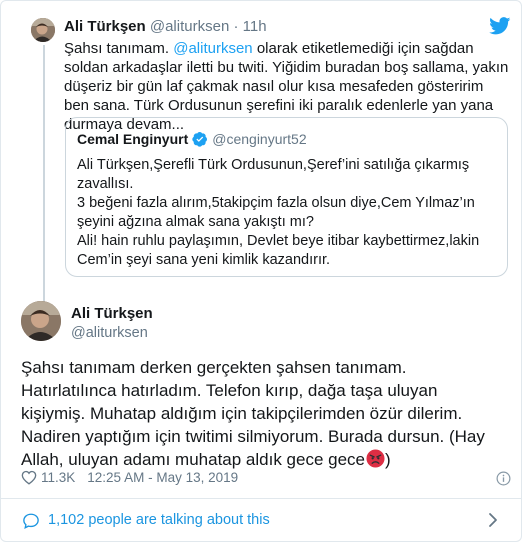 Image resolution: width=522 pixels, height=542 pixels. What do you see at coordinates (375, 458) in the screenshot?
I see `angry-face-emoji` at bounding box center [375, 458].